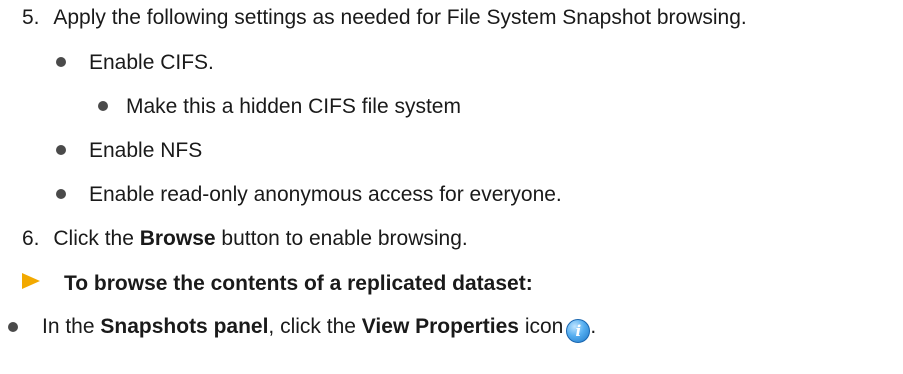  Describe the element at coordinates (315, 326) in the screenshot. I see `procedure-text-mid: , click the` at that location.